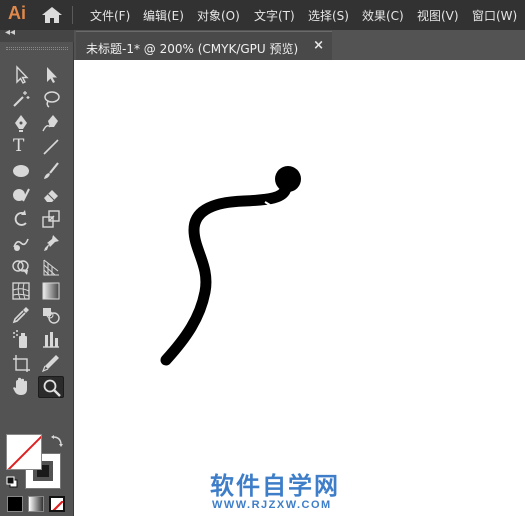  Describe the element at coordinates (37, 34) in the screenshot. I see `panel-header: ◂◂` at that location.